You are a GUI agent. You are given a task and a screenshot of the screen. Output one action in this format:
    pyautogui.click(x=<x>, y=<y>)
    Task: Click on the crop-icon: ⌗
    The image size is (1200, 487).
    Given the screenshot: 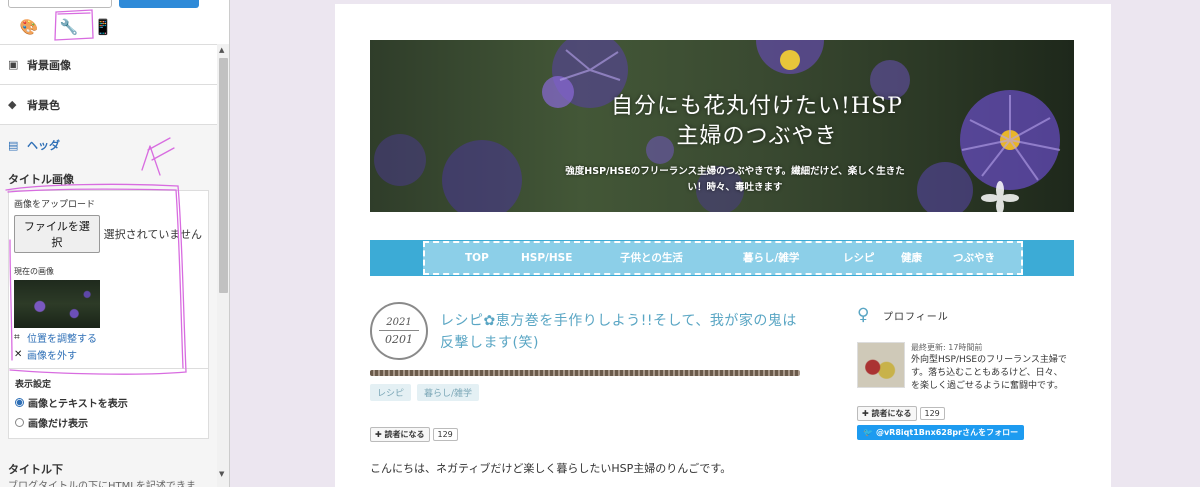 What is the action you would take?
    pyautogui.click(x=17, y=337)
    